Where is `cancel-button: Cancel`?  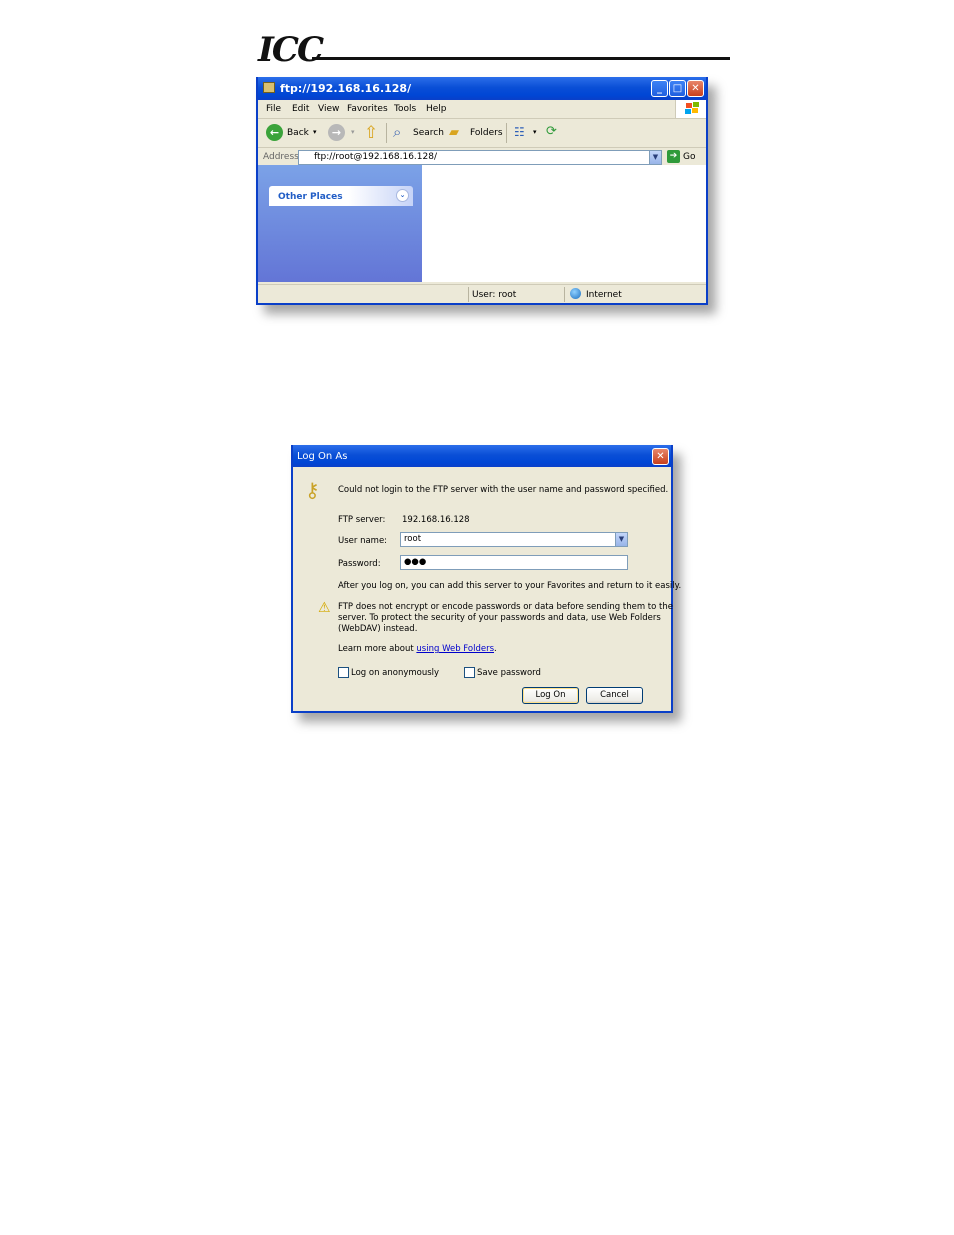
cancel-button: Cancel is located at coordinates (614, 695).